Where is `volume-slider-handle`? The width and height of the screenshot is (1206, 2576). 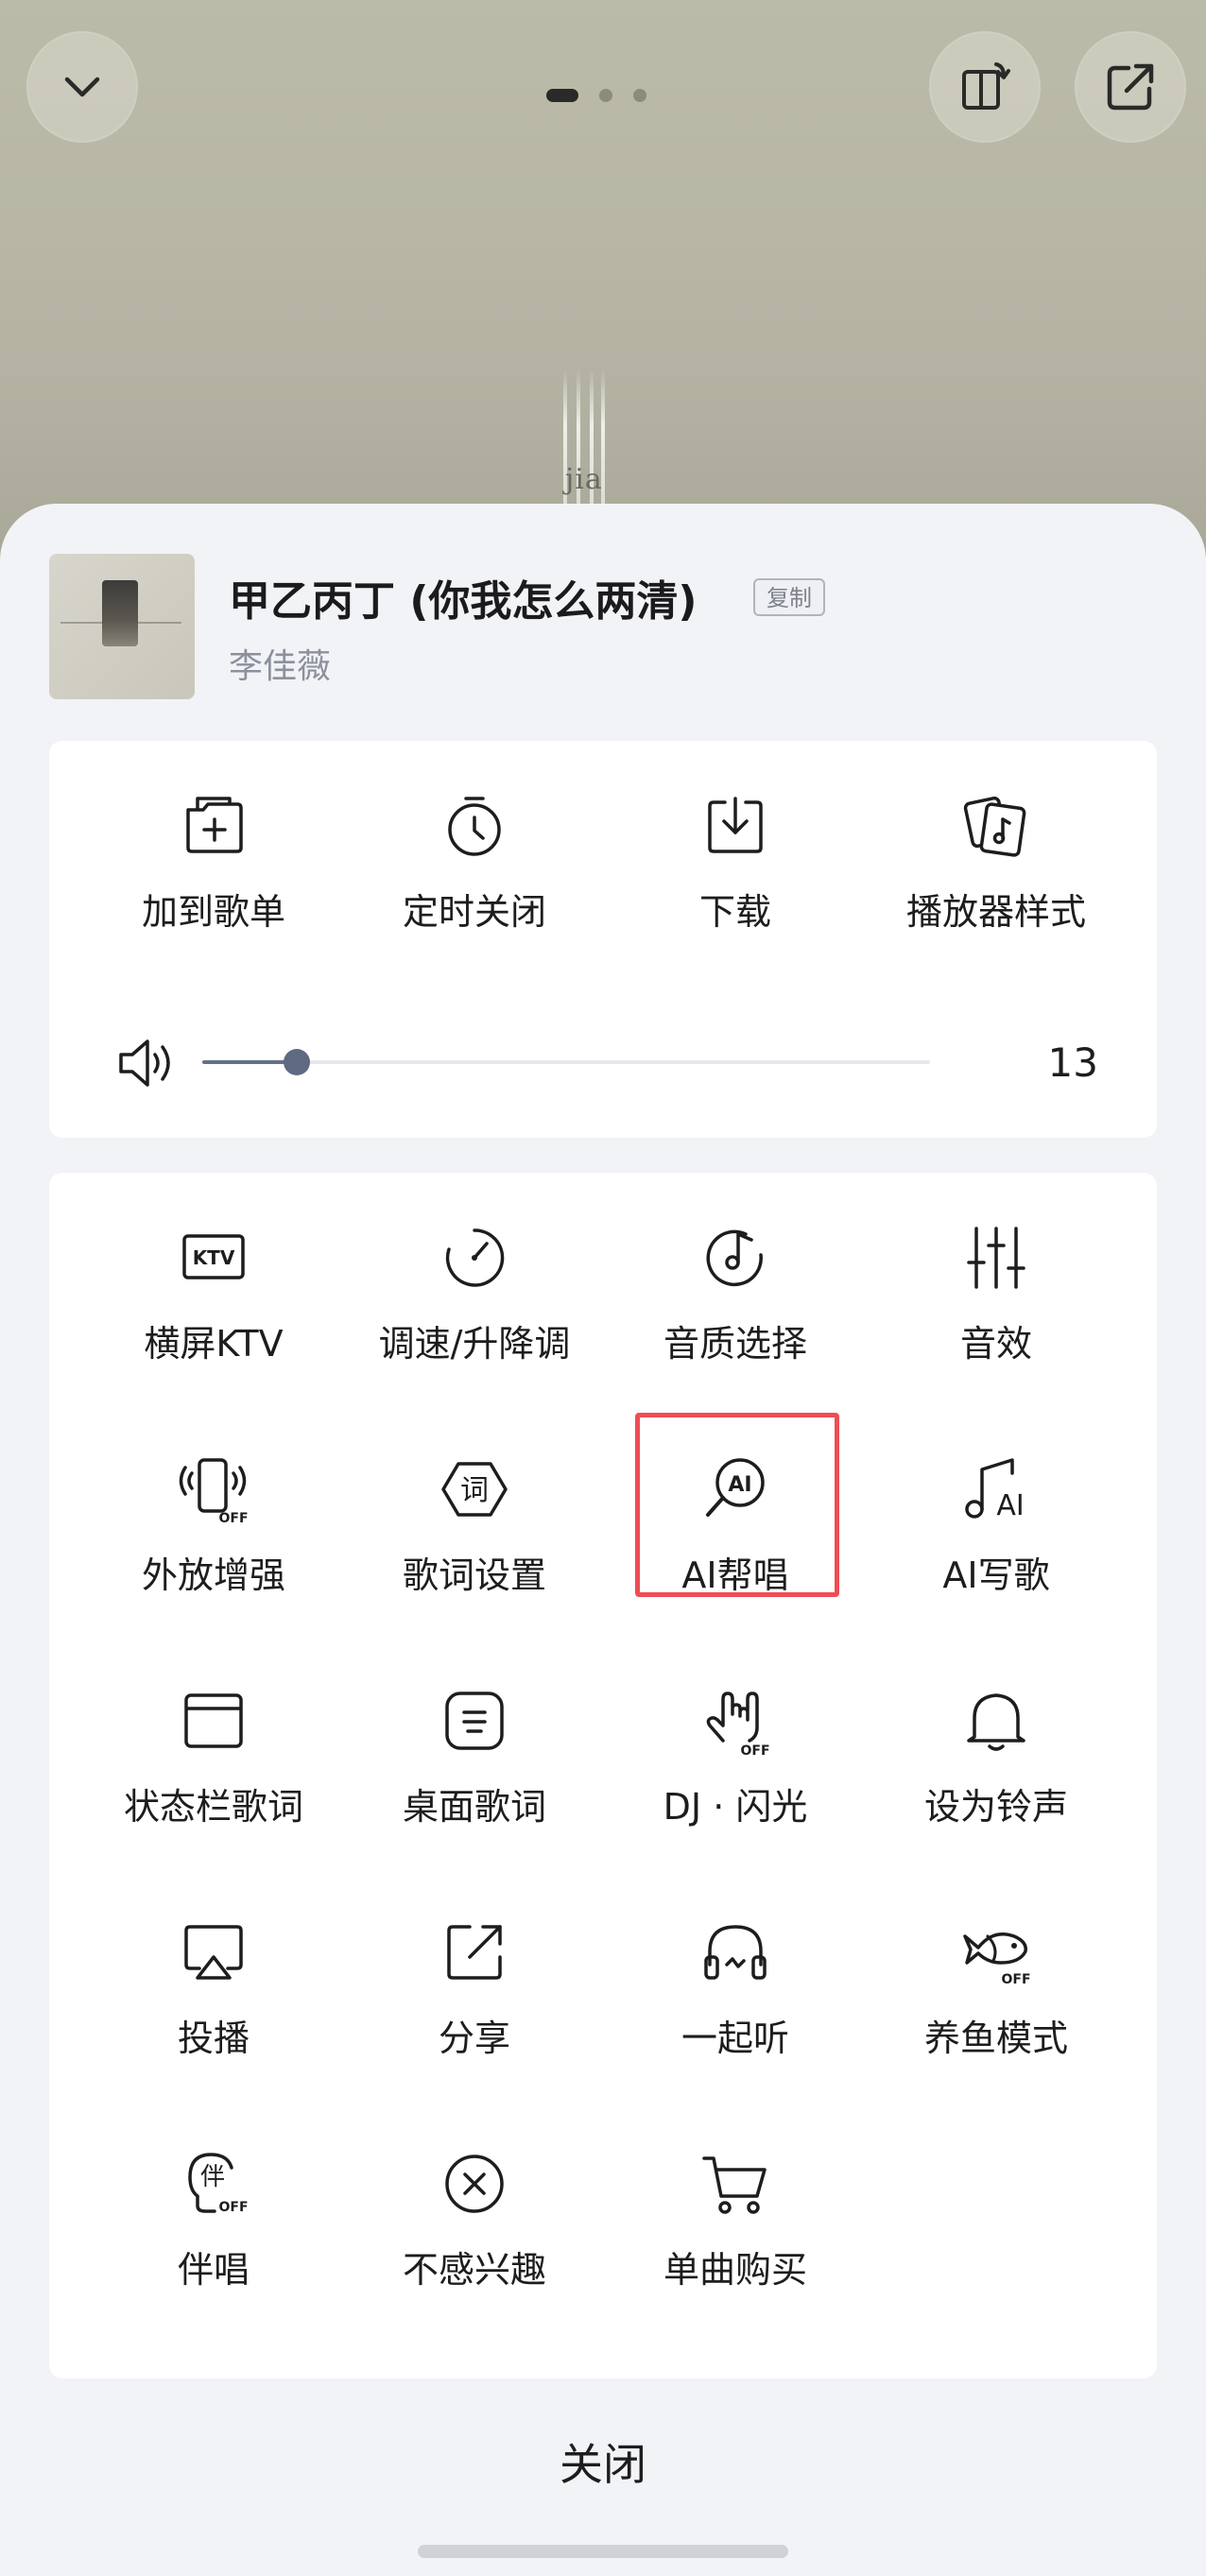
volume-slider-handle is located at coordinates (297, 1062).